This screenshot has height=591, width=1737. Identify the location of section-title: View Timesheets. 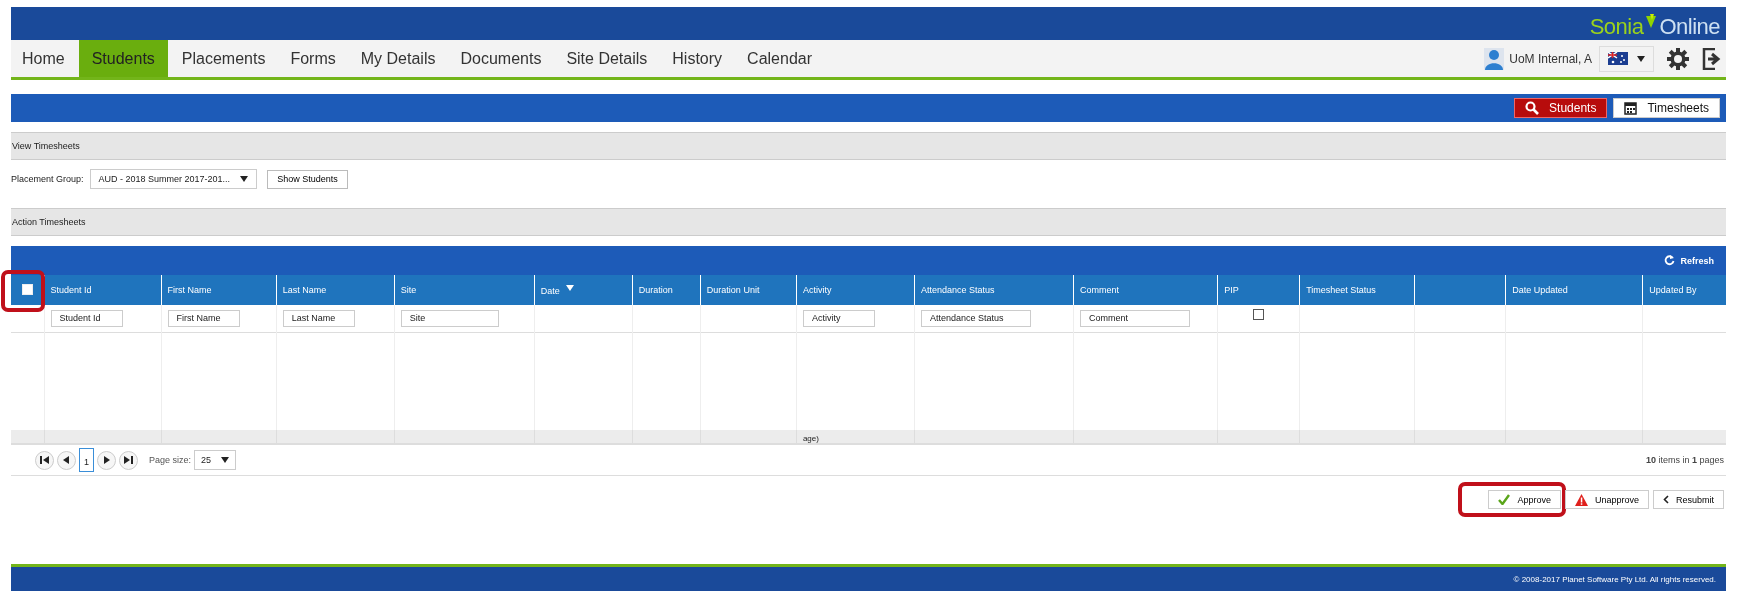
(45, 146).